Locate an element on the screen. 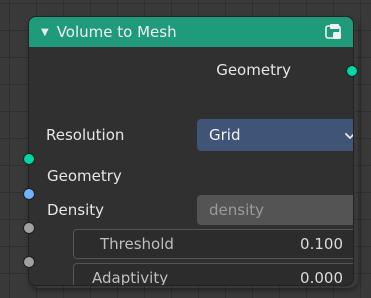 This screenshot has height=298, width=371. input-threshold-socket is located at coordinates (29, 228).